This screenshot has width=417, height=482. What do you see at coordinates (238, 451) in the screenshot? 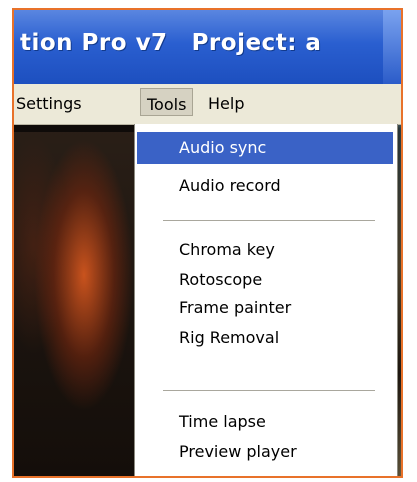
I see `menu-item-label: Preview player` at bounding box center [238, 451].